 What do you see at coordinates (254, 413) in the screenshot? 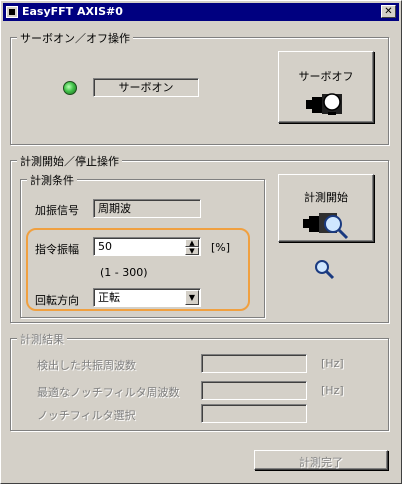
I see `notch-select-field` at bounding box center [254, 413].